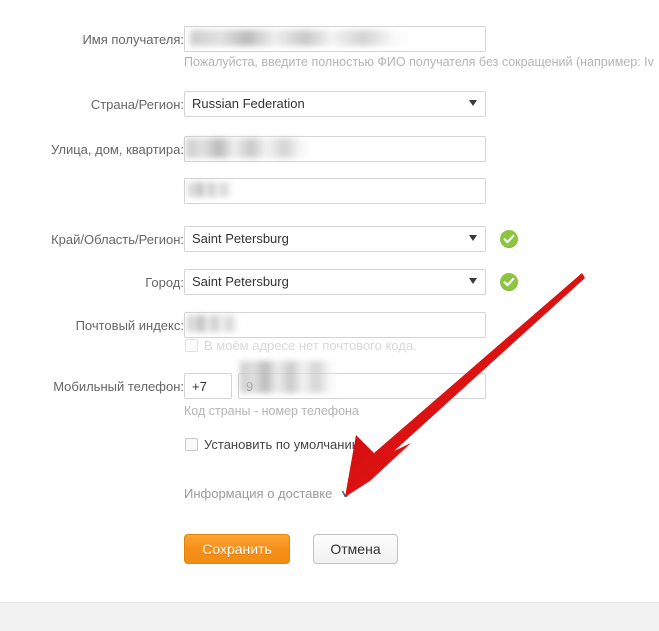 Image resolution: width=659 pixels, height=631 pixels. I want to click on select-wrap-state-province: Saint Petersburg, so click(335, 239).